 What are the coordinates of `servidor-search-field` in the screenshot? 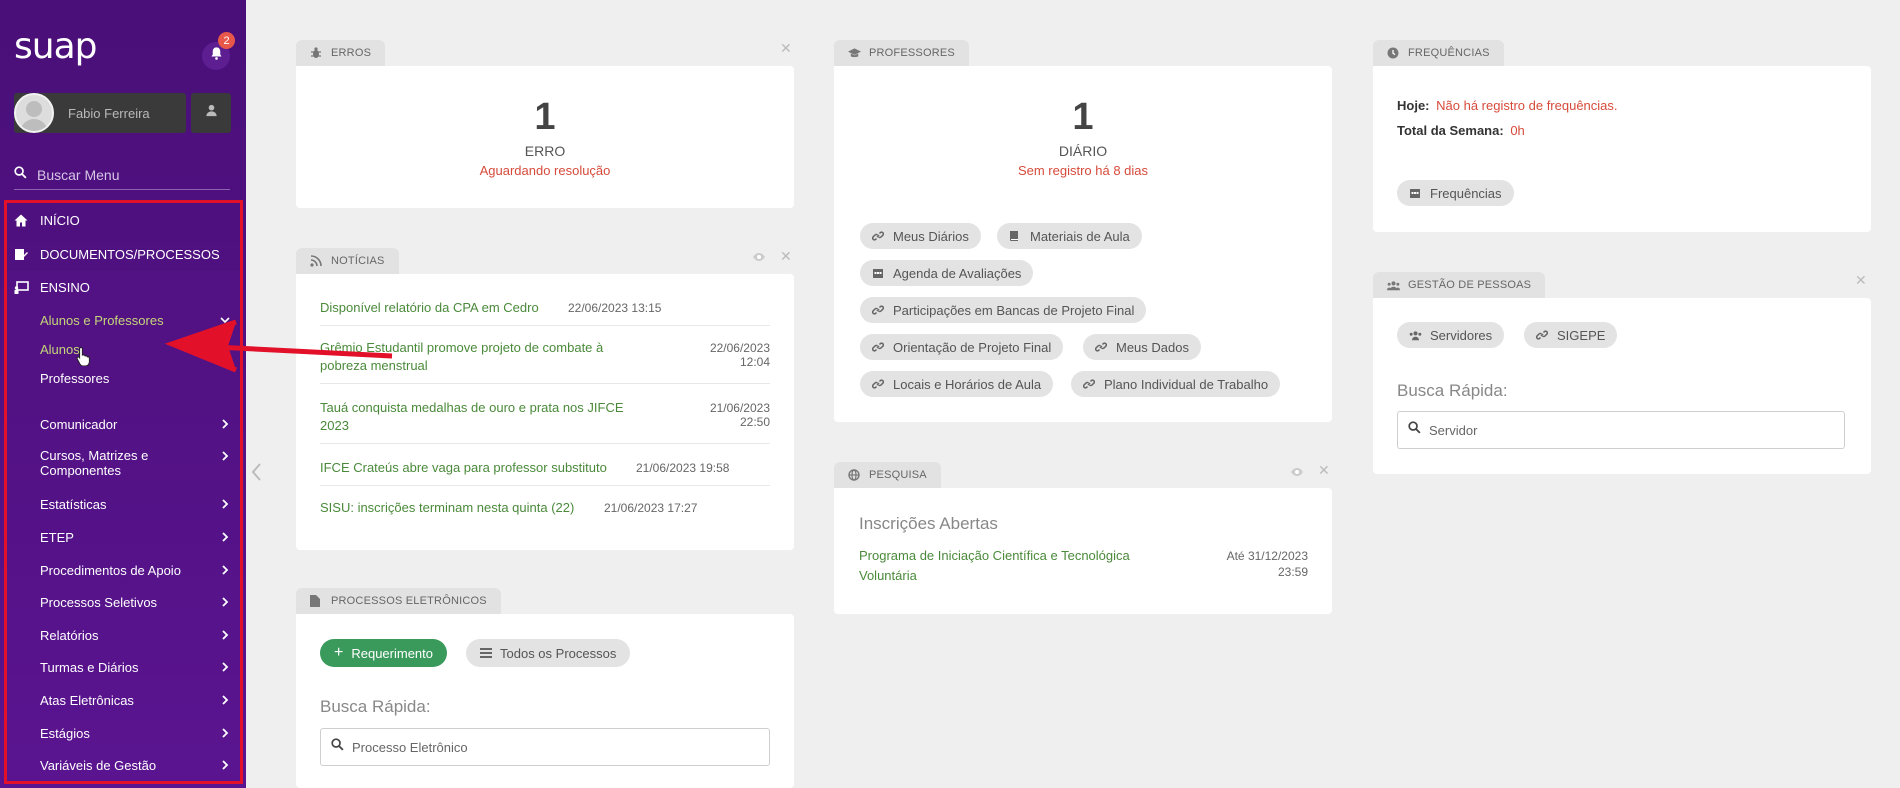 It's located at (1621, 430).